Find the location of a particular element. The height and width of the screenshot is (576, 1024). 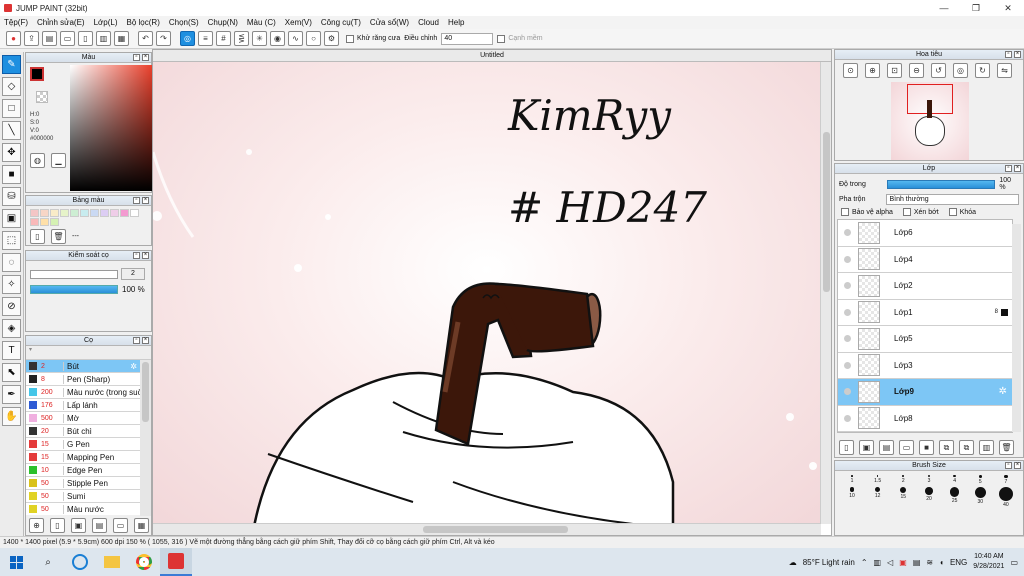

layer-row: Lớp3 is located at coordinates (925, 365).